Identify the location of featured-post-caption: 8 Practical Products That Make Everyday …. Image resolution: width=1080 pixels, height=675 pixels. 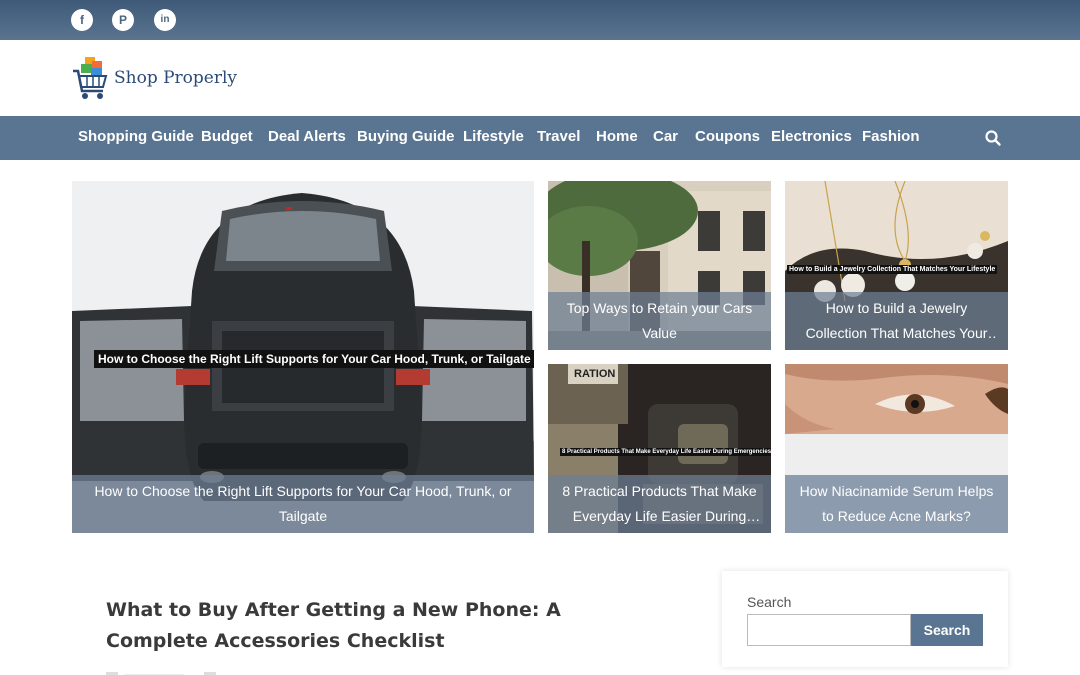
(659, 504).